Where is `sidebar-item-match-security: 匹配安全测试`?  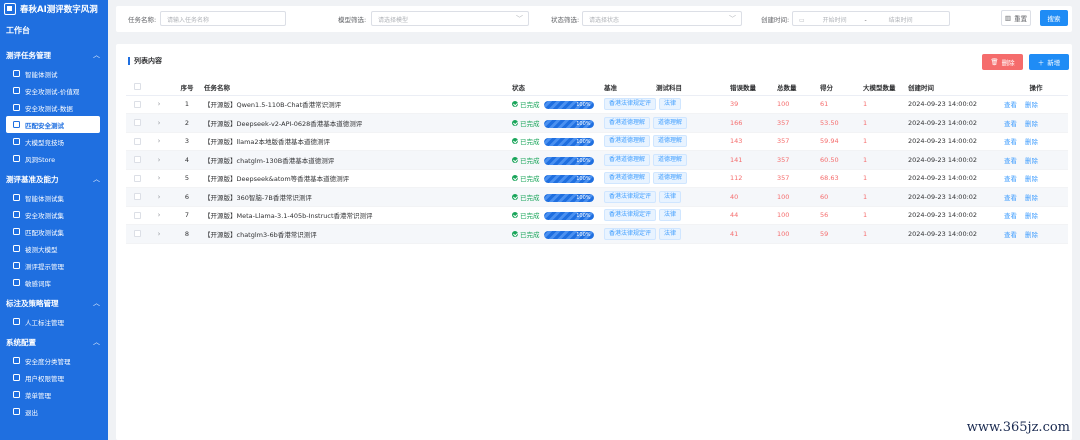
sidebar-item-match-security: 匹配安全测试 is located at coordinates (53, 124).